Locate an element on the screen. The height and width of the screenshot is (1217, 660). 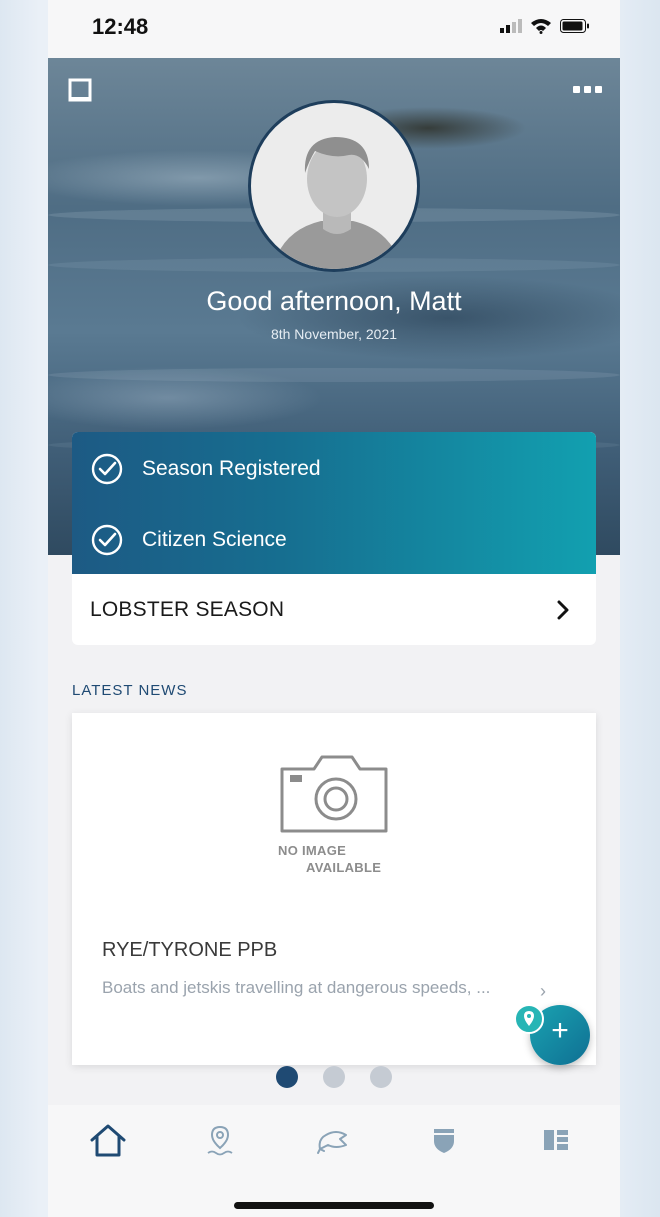
tab-locations is located at coordinates (220, 1140).